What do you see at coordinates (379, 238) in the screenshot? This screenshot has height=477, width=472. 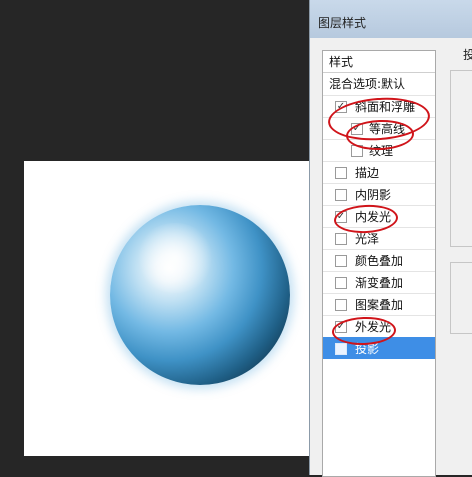 I see `style-item-satin: 光泽` at bounding box center [379, 238].